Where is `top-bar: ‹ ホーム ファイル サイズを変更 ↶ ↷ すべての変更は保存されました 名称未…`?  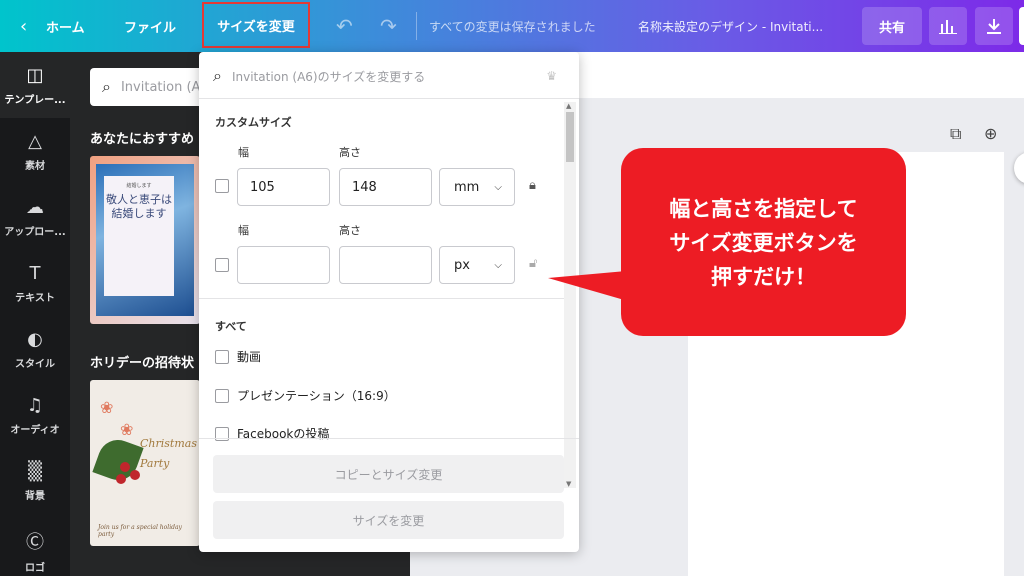 top-bar: ‹ ホーム ファイル サイズを変更 ↶ ↷ すべての変更は保存されました 名称未… is located at coordinates (512, 26).